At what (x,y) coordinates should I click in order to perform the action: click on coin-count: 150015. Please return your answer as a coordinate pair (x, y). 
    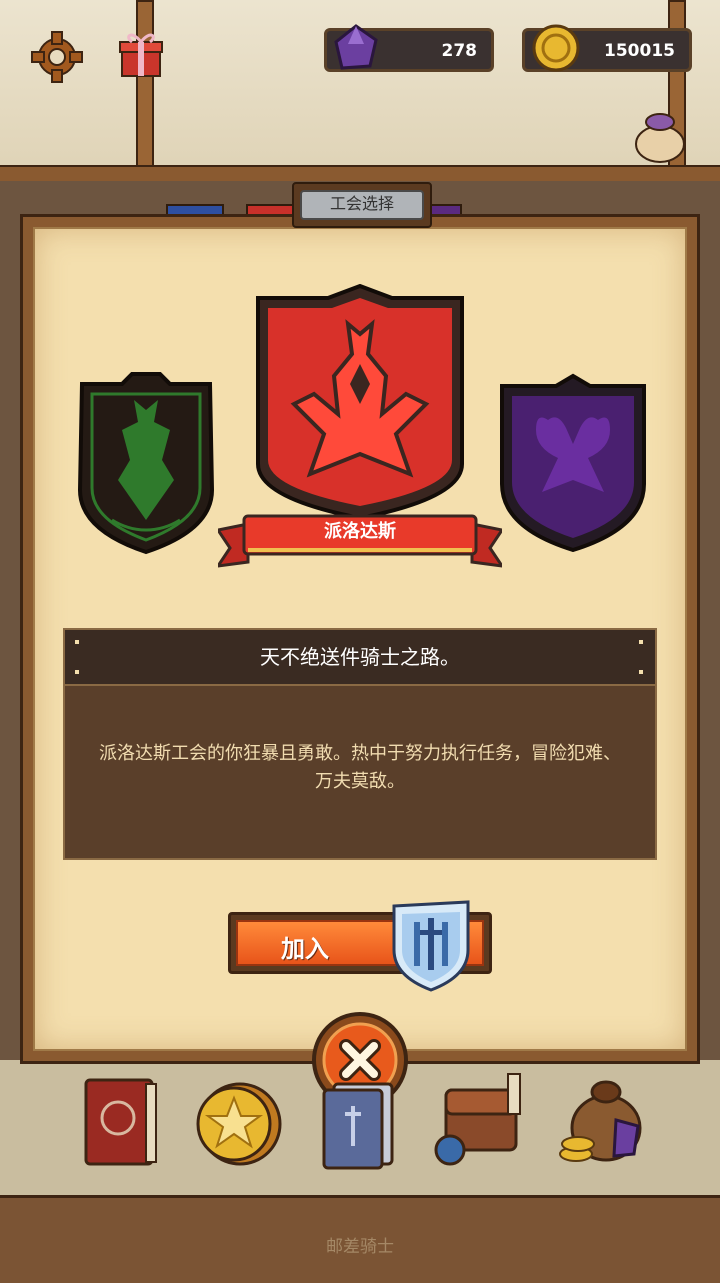
    Looking at the image, I should click on (639, 51).